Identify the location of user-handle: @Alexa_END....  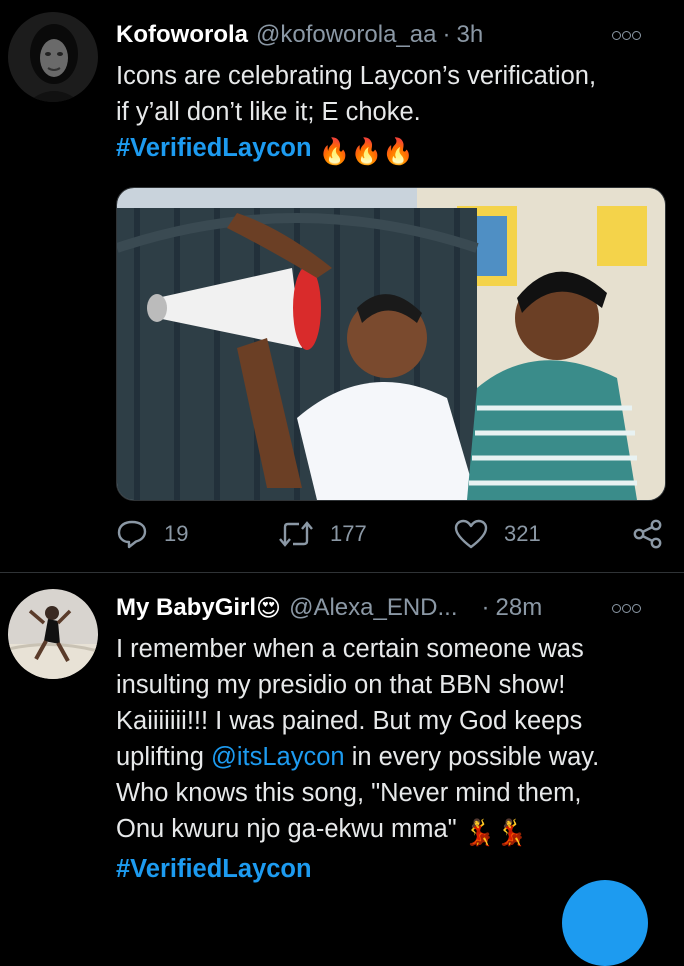
(373, 608).